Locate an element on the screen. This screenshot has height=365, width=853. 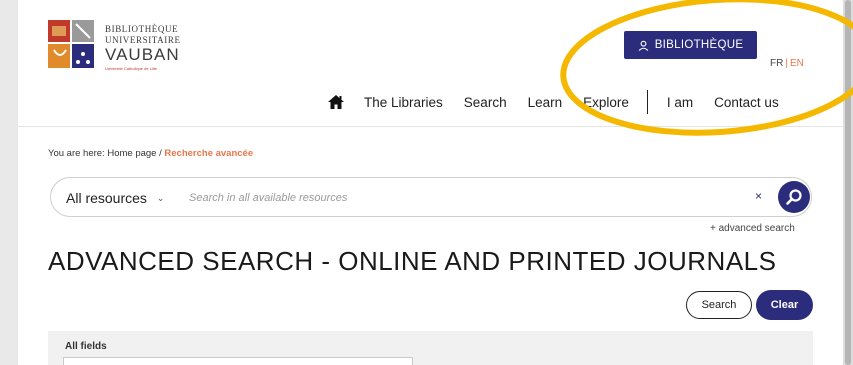
search-submit-button is located at coordinates (794, 197).